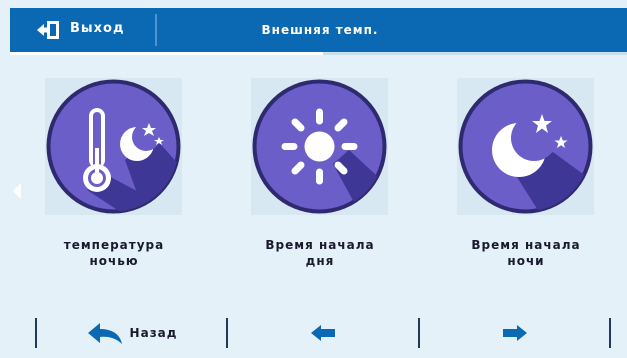  I want to click on back-button: Назад, so click(131, 333).